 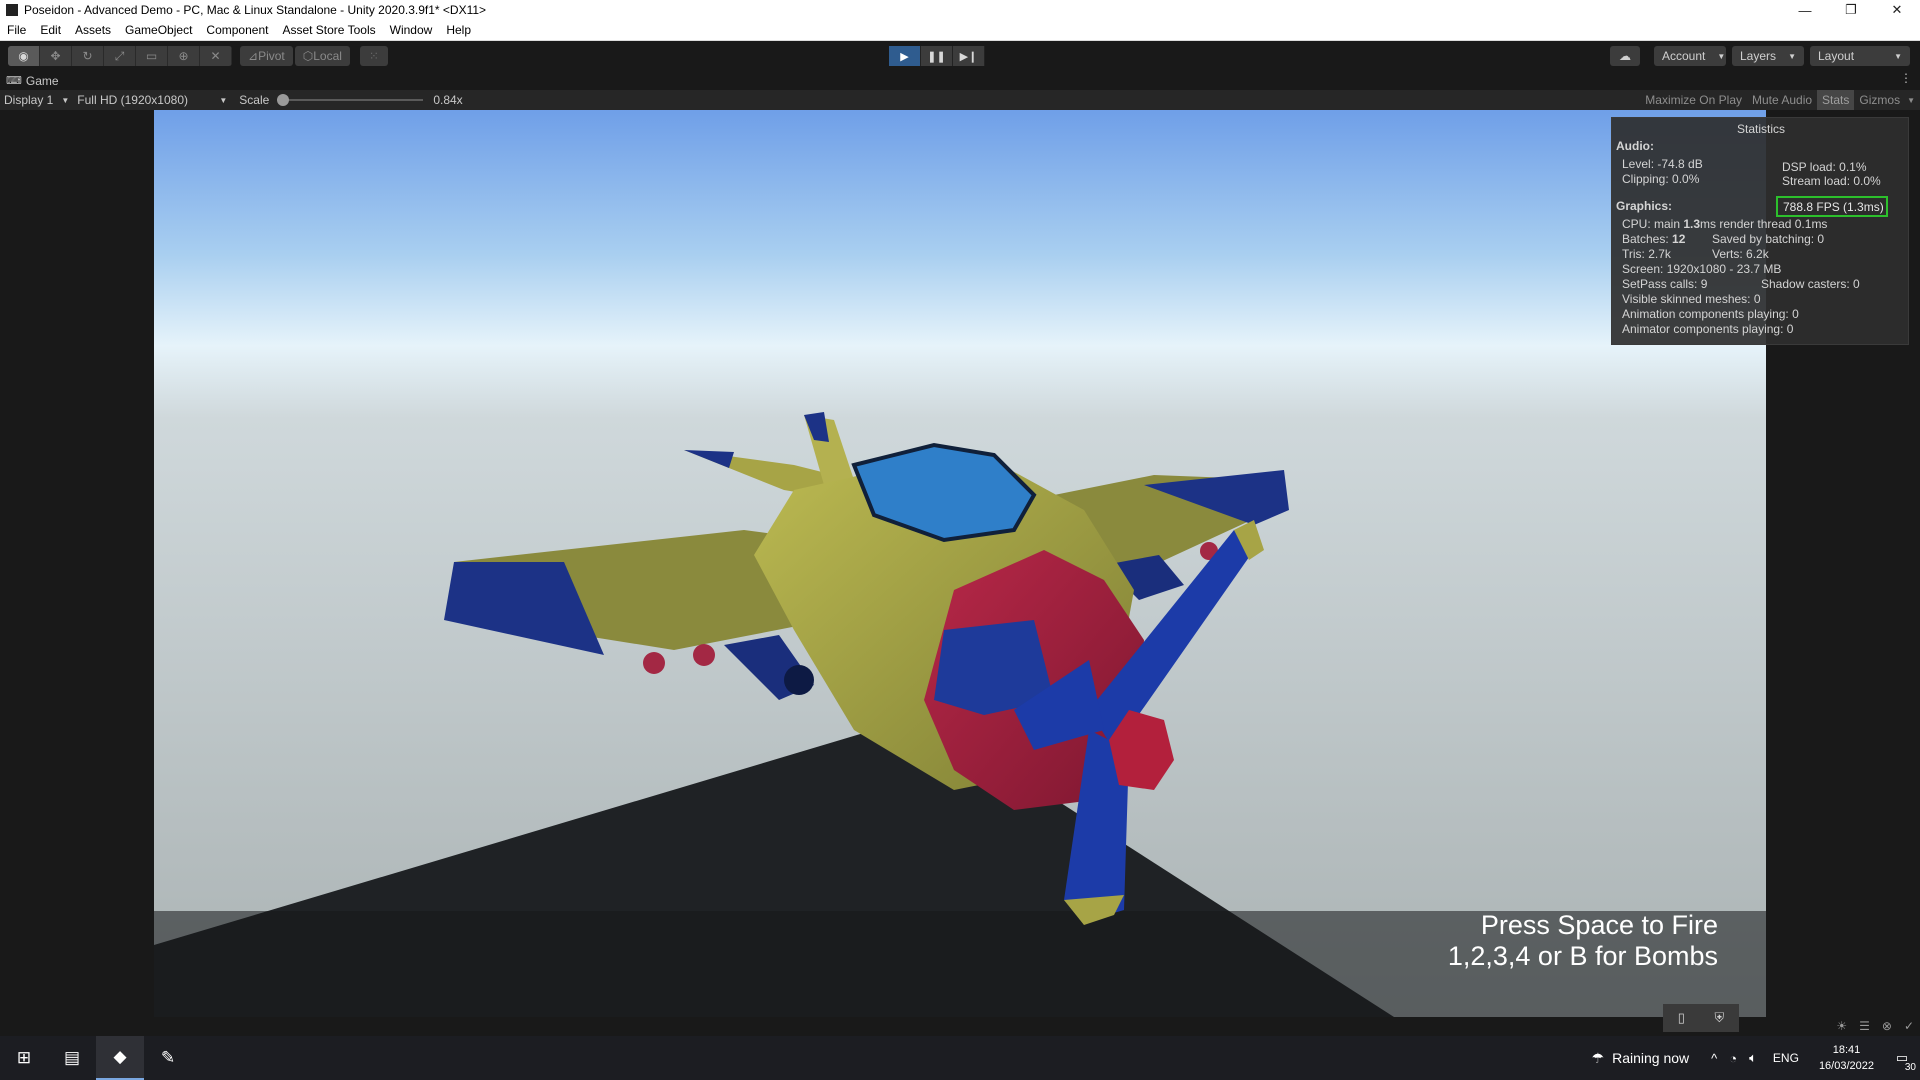 What do you see at coordinates (1644, 206) in the screenshot?
I see `graphics-heading: Graphics:` at bounding box center [1644, 206].